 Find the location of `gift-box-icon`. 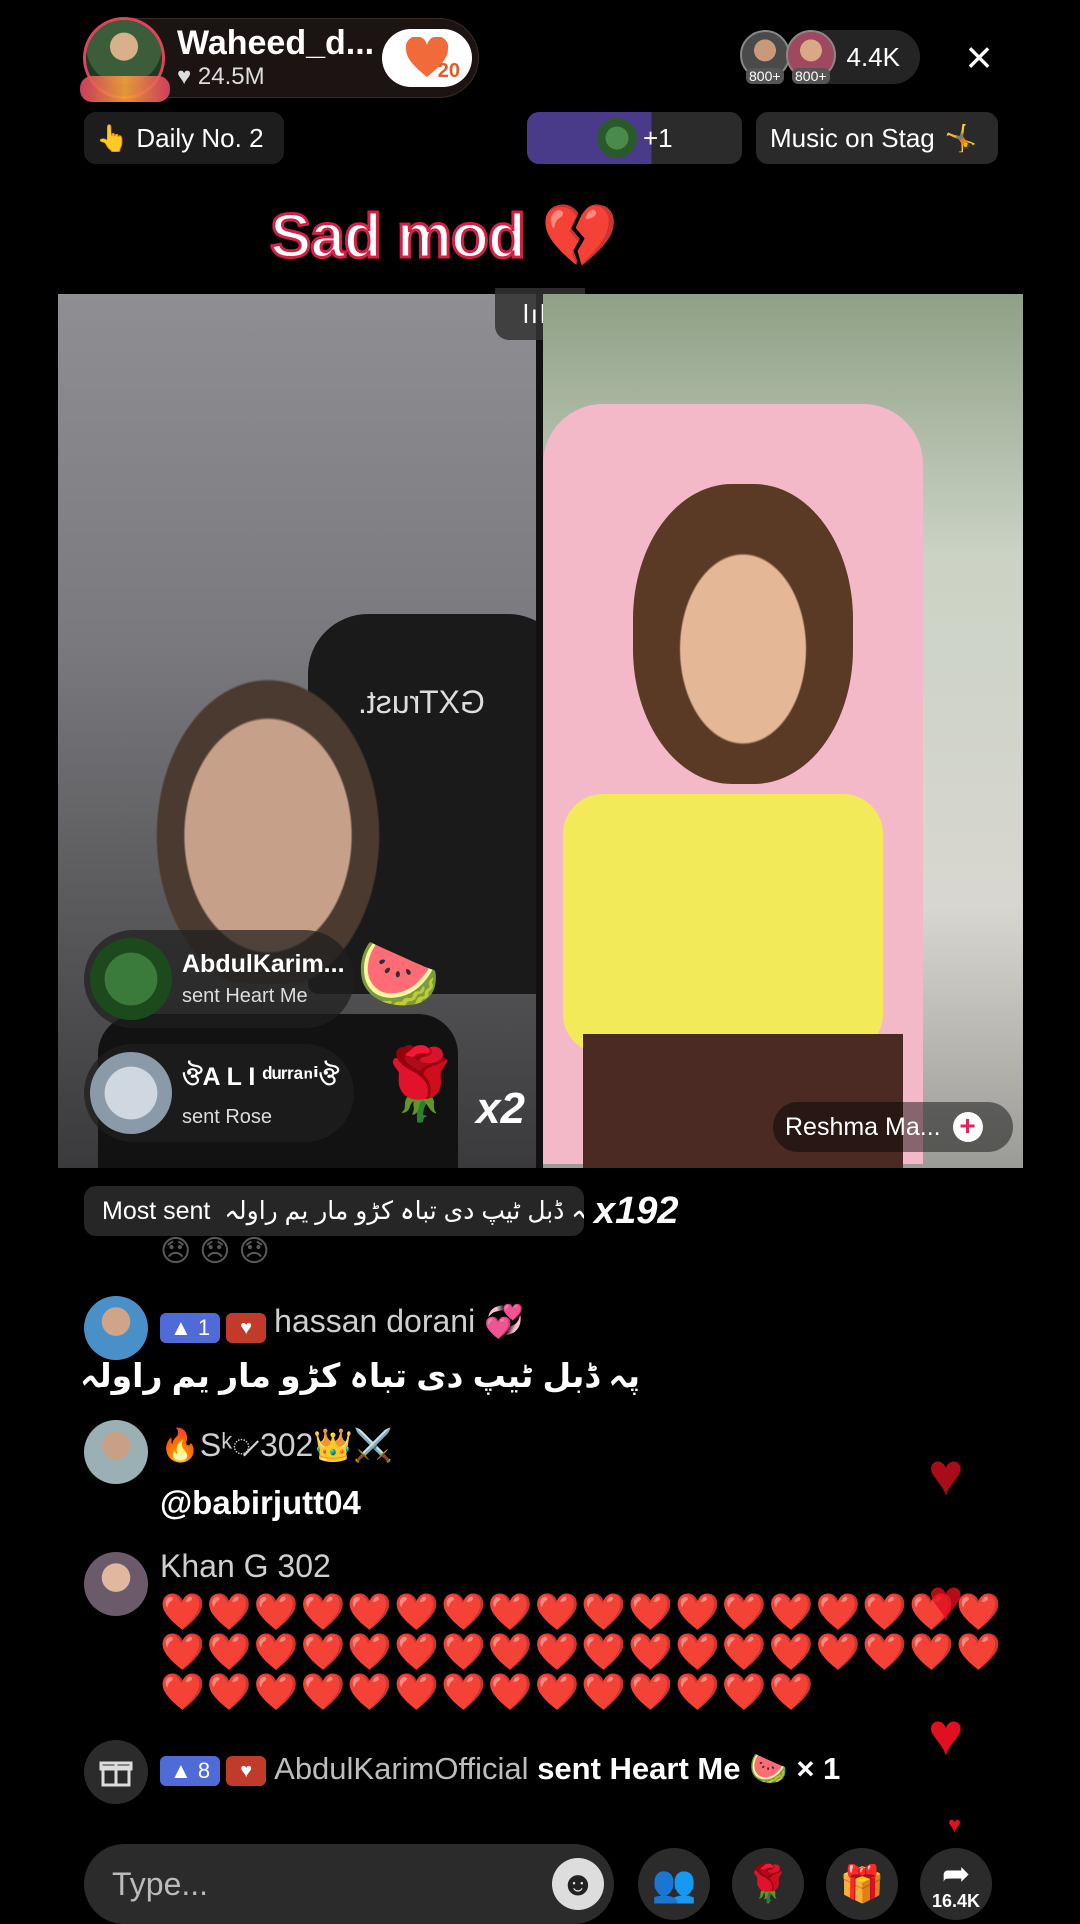

gift-box-icon is located at coordinates (116, 1772).